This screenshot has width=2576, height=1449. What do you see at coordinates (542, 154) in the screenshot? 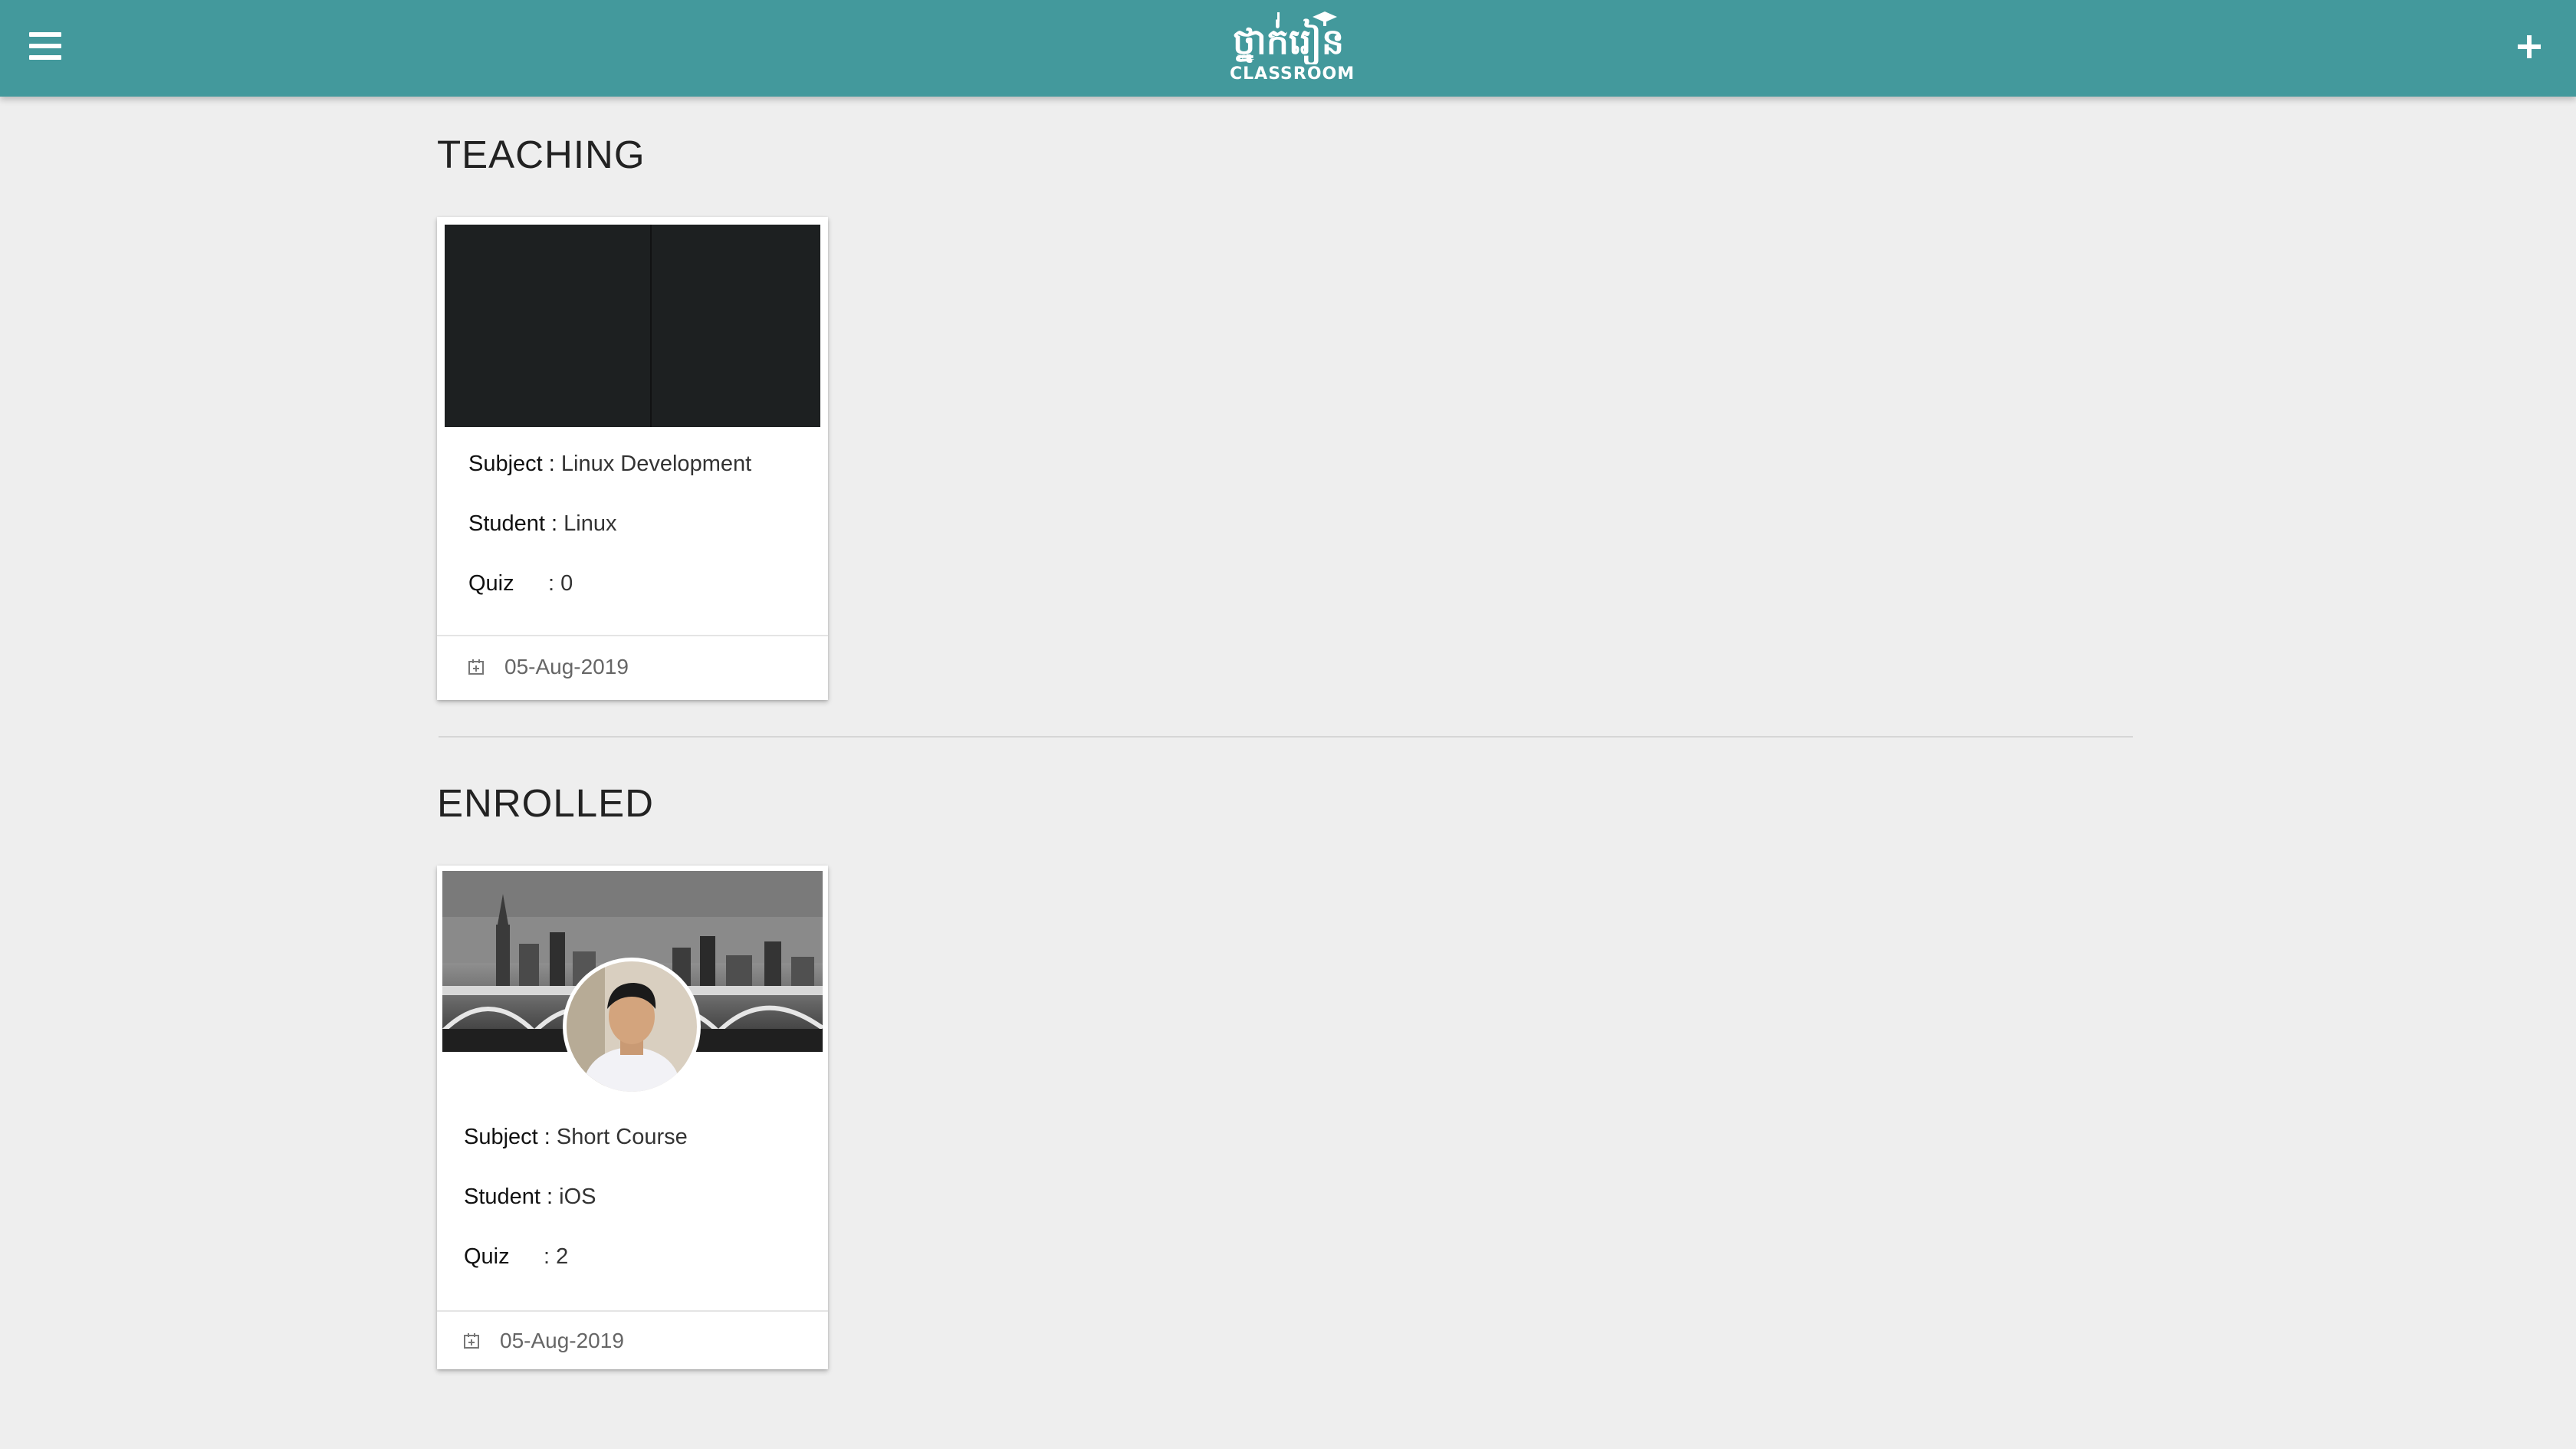
I see `section-title-teaching: TEACHING` at bounding box center [542, 154].